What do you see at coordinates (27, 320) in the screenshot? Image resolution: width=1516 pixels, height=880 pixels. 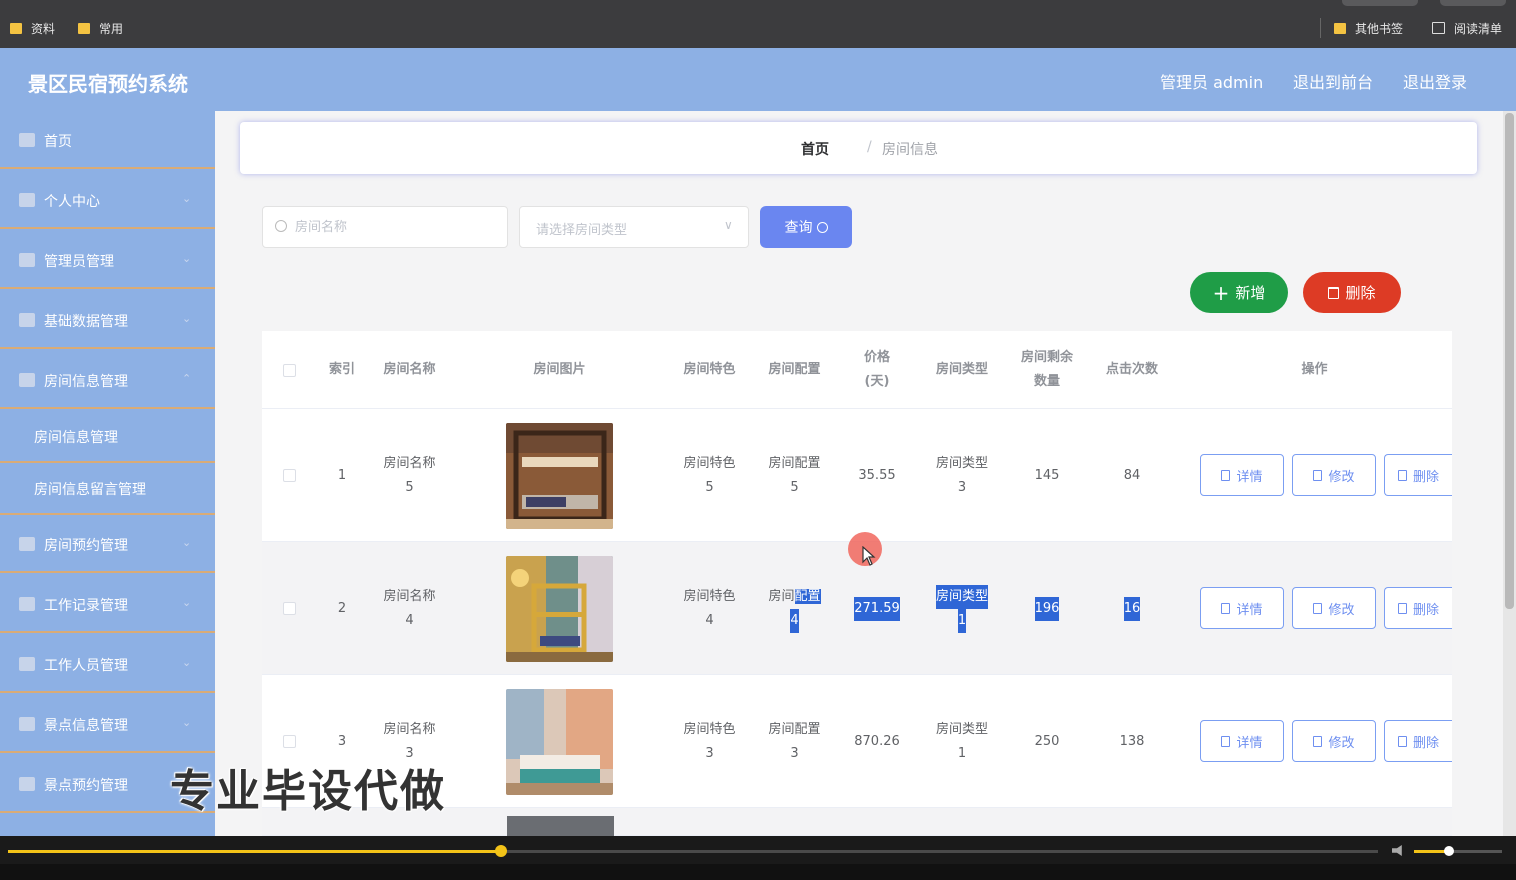 I see `data-icon` at bounding box center [27, 320].